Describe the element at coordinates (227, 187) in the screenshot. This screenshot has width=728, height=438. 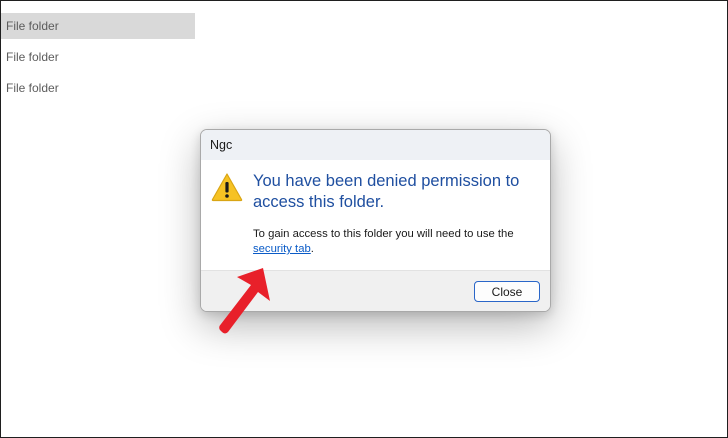
I see `warning-icon` at that location.